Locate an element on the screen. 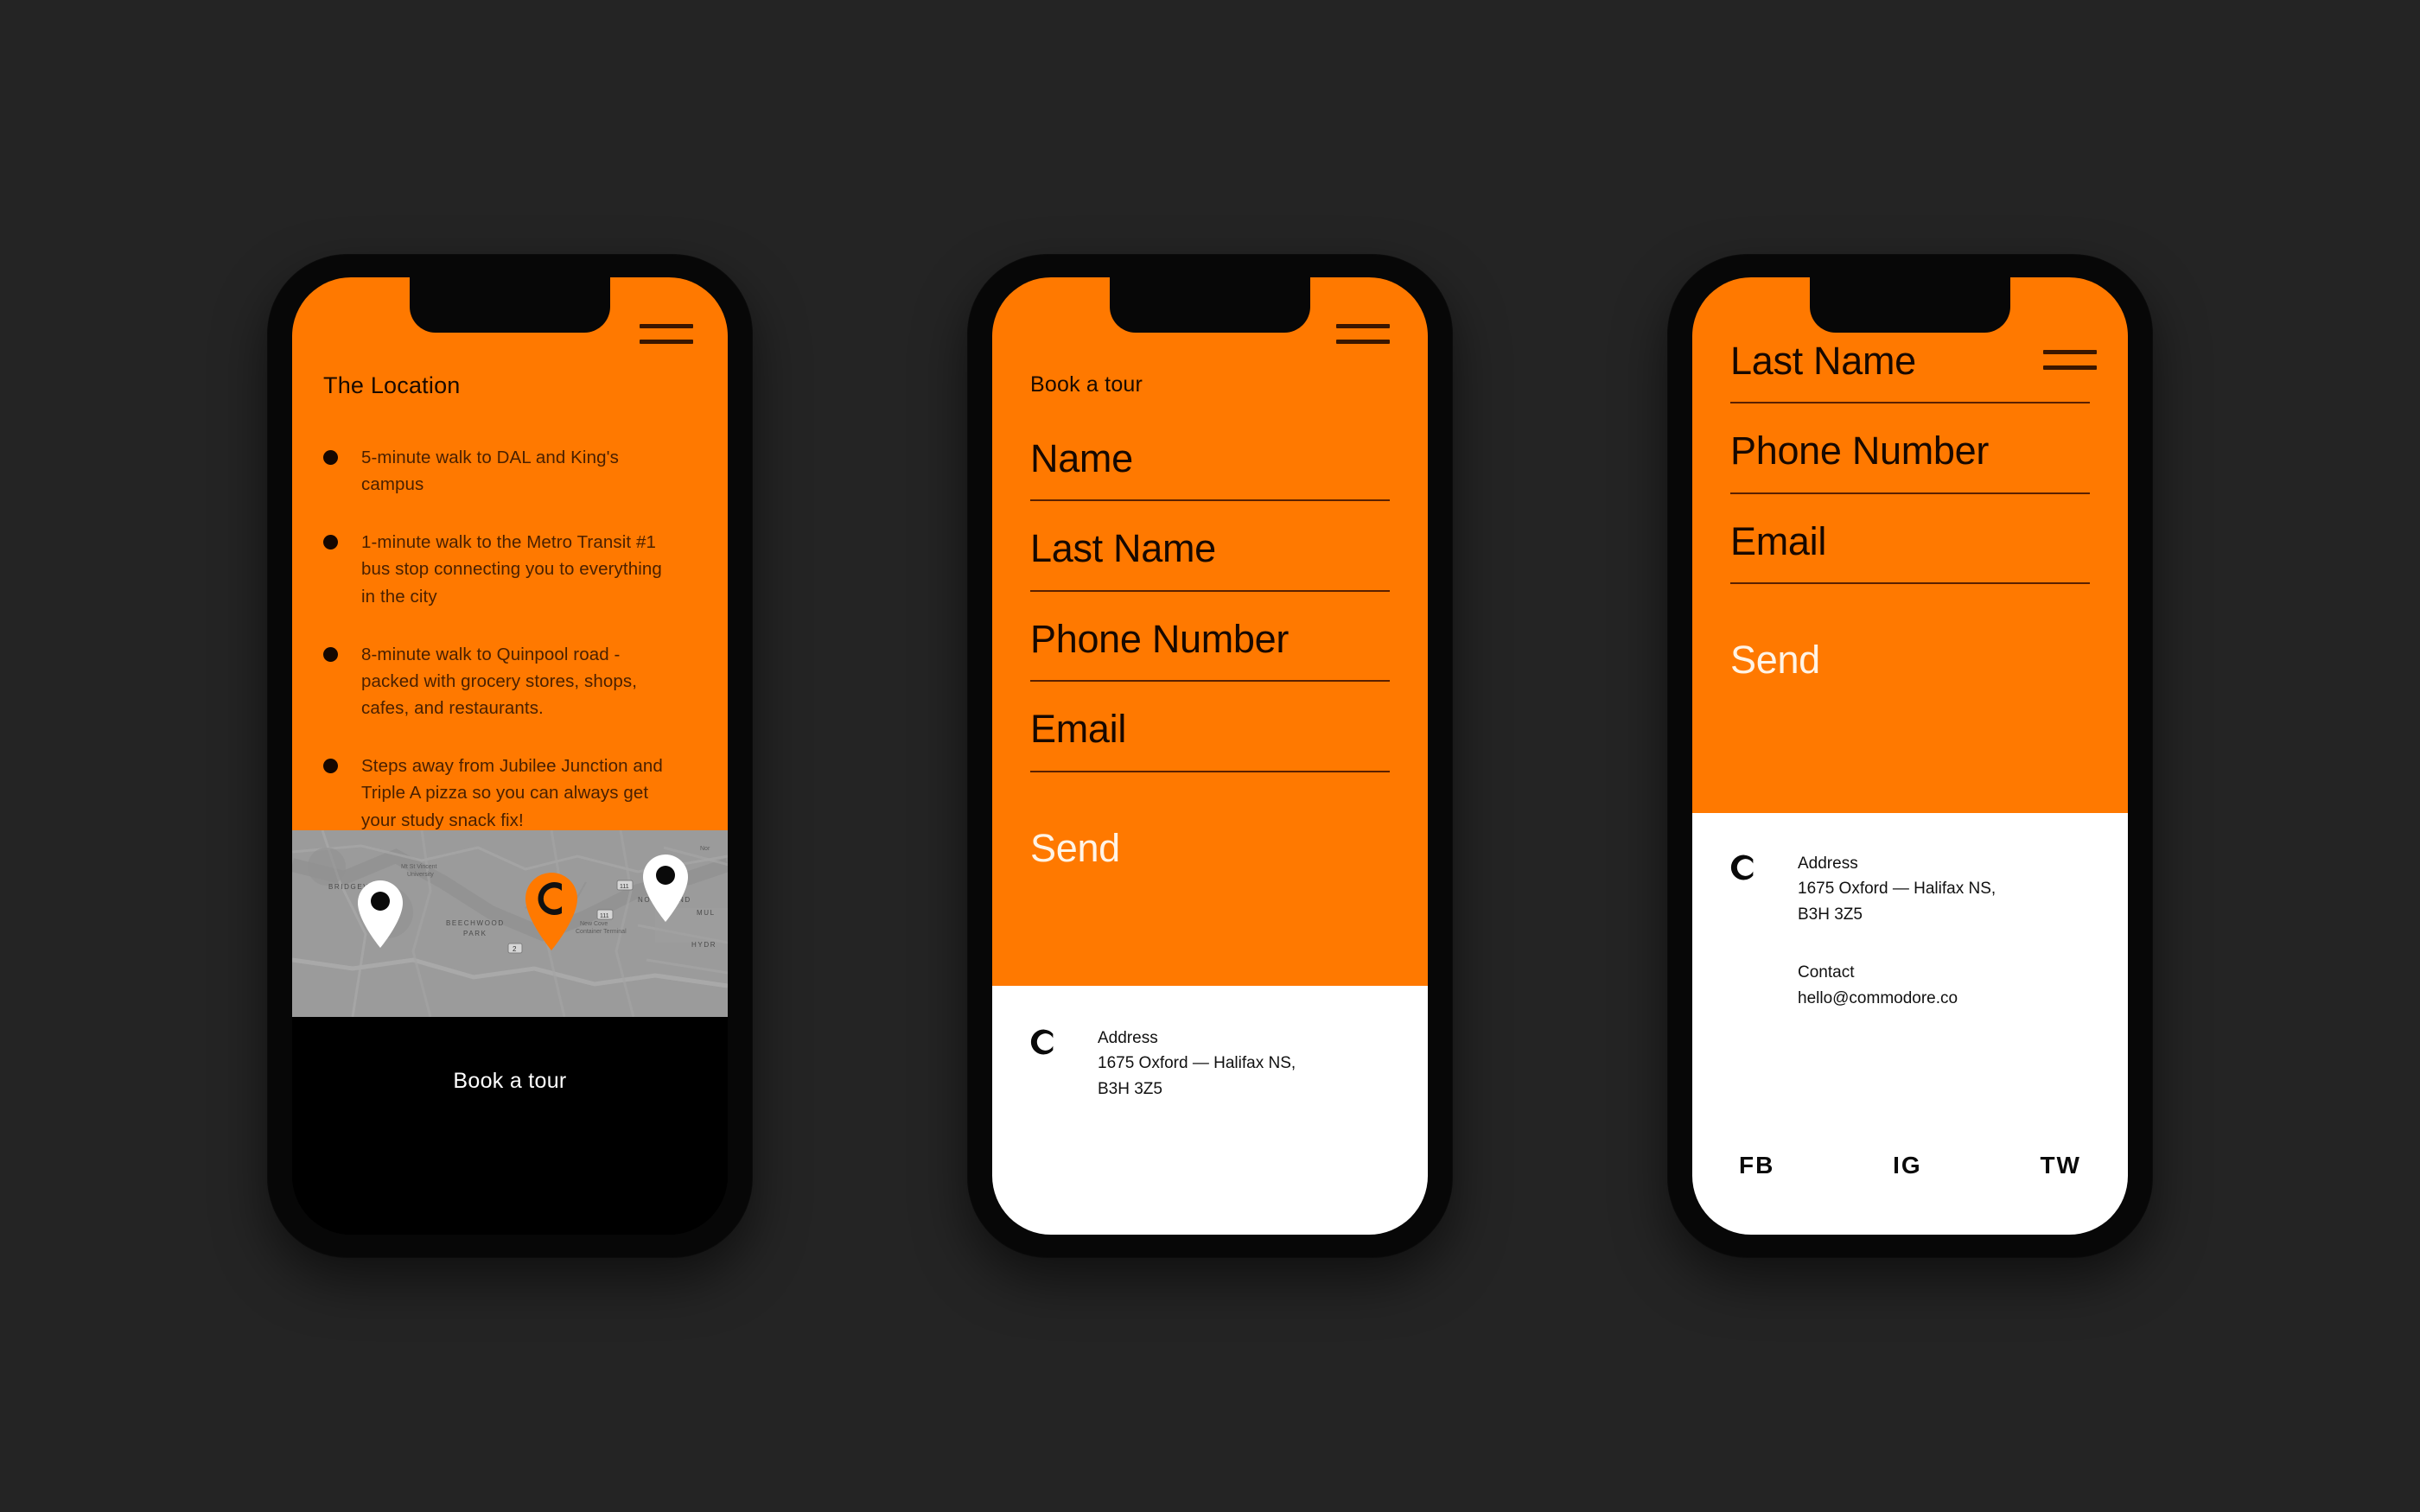 This screenshot has height=1512, width=2420. location-footer: Book a tour is located at coordinates (510, 1126).